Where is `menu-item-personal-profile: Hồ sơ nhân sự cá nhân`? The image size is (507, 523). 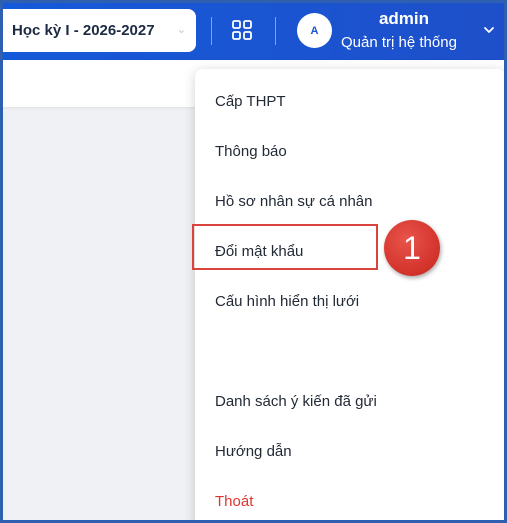
menu-item-personal-profile: Hồ sơ nhân sự cá nhân is located at coordinates (293, 201).